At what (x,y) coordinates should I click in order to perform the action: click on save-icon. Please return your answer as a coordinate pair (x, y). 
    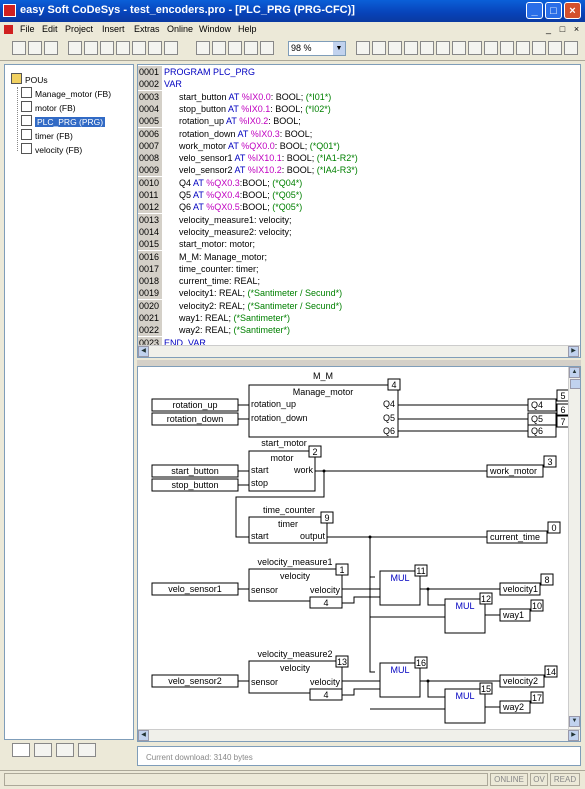
    Looking at the image, I should click on (51, 48).